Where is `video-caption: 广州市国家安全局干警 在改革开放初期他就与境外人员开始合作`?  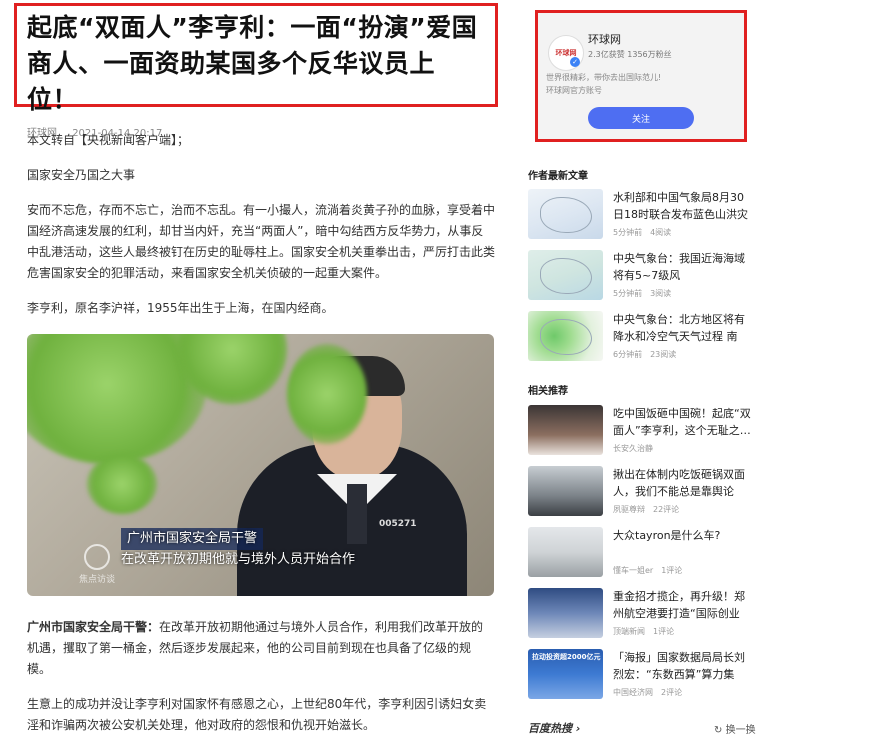 video-caption: 广州市国家安全局干警 在改革开放初期他就与境外人员开始合作 is located at coordinates (238, 549).